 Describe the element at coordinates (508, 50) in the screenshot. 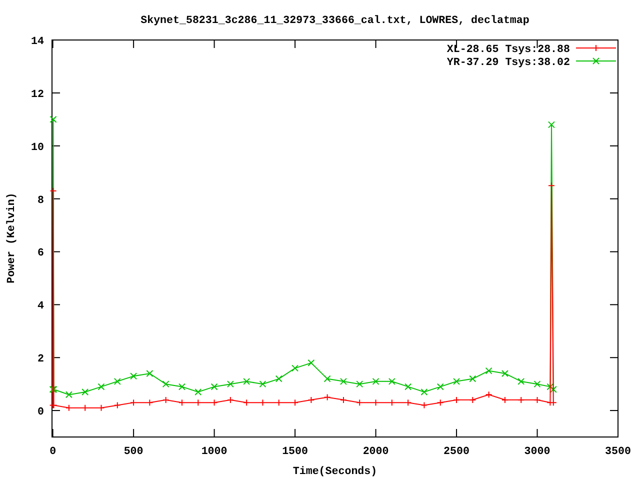

I see `legend-label: XL-28.65 Tsys:28.88` at that location.